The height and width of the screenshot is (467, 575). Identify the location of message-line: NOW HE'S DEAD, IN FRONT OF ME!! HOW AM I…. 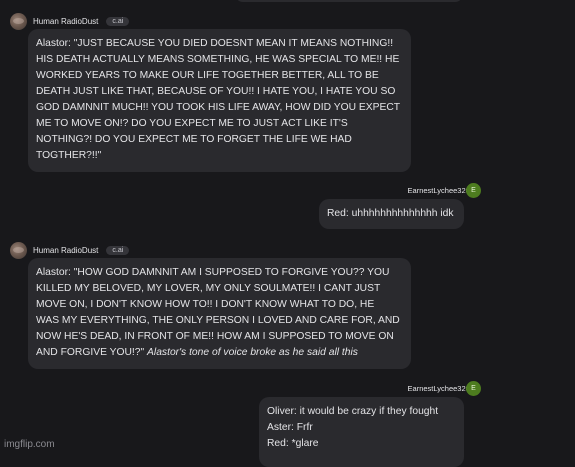
(215, 336).